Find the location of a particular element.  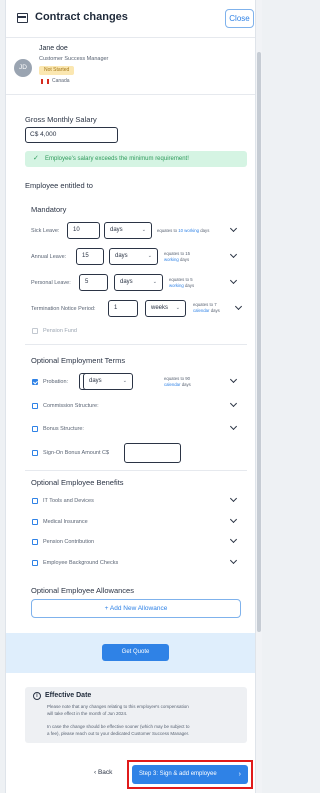

scrollbar is located at coordinates (259, 396).